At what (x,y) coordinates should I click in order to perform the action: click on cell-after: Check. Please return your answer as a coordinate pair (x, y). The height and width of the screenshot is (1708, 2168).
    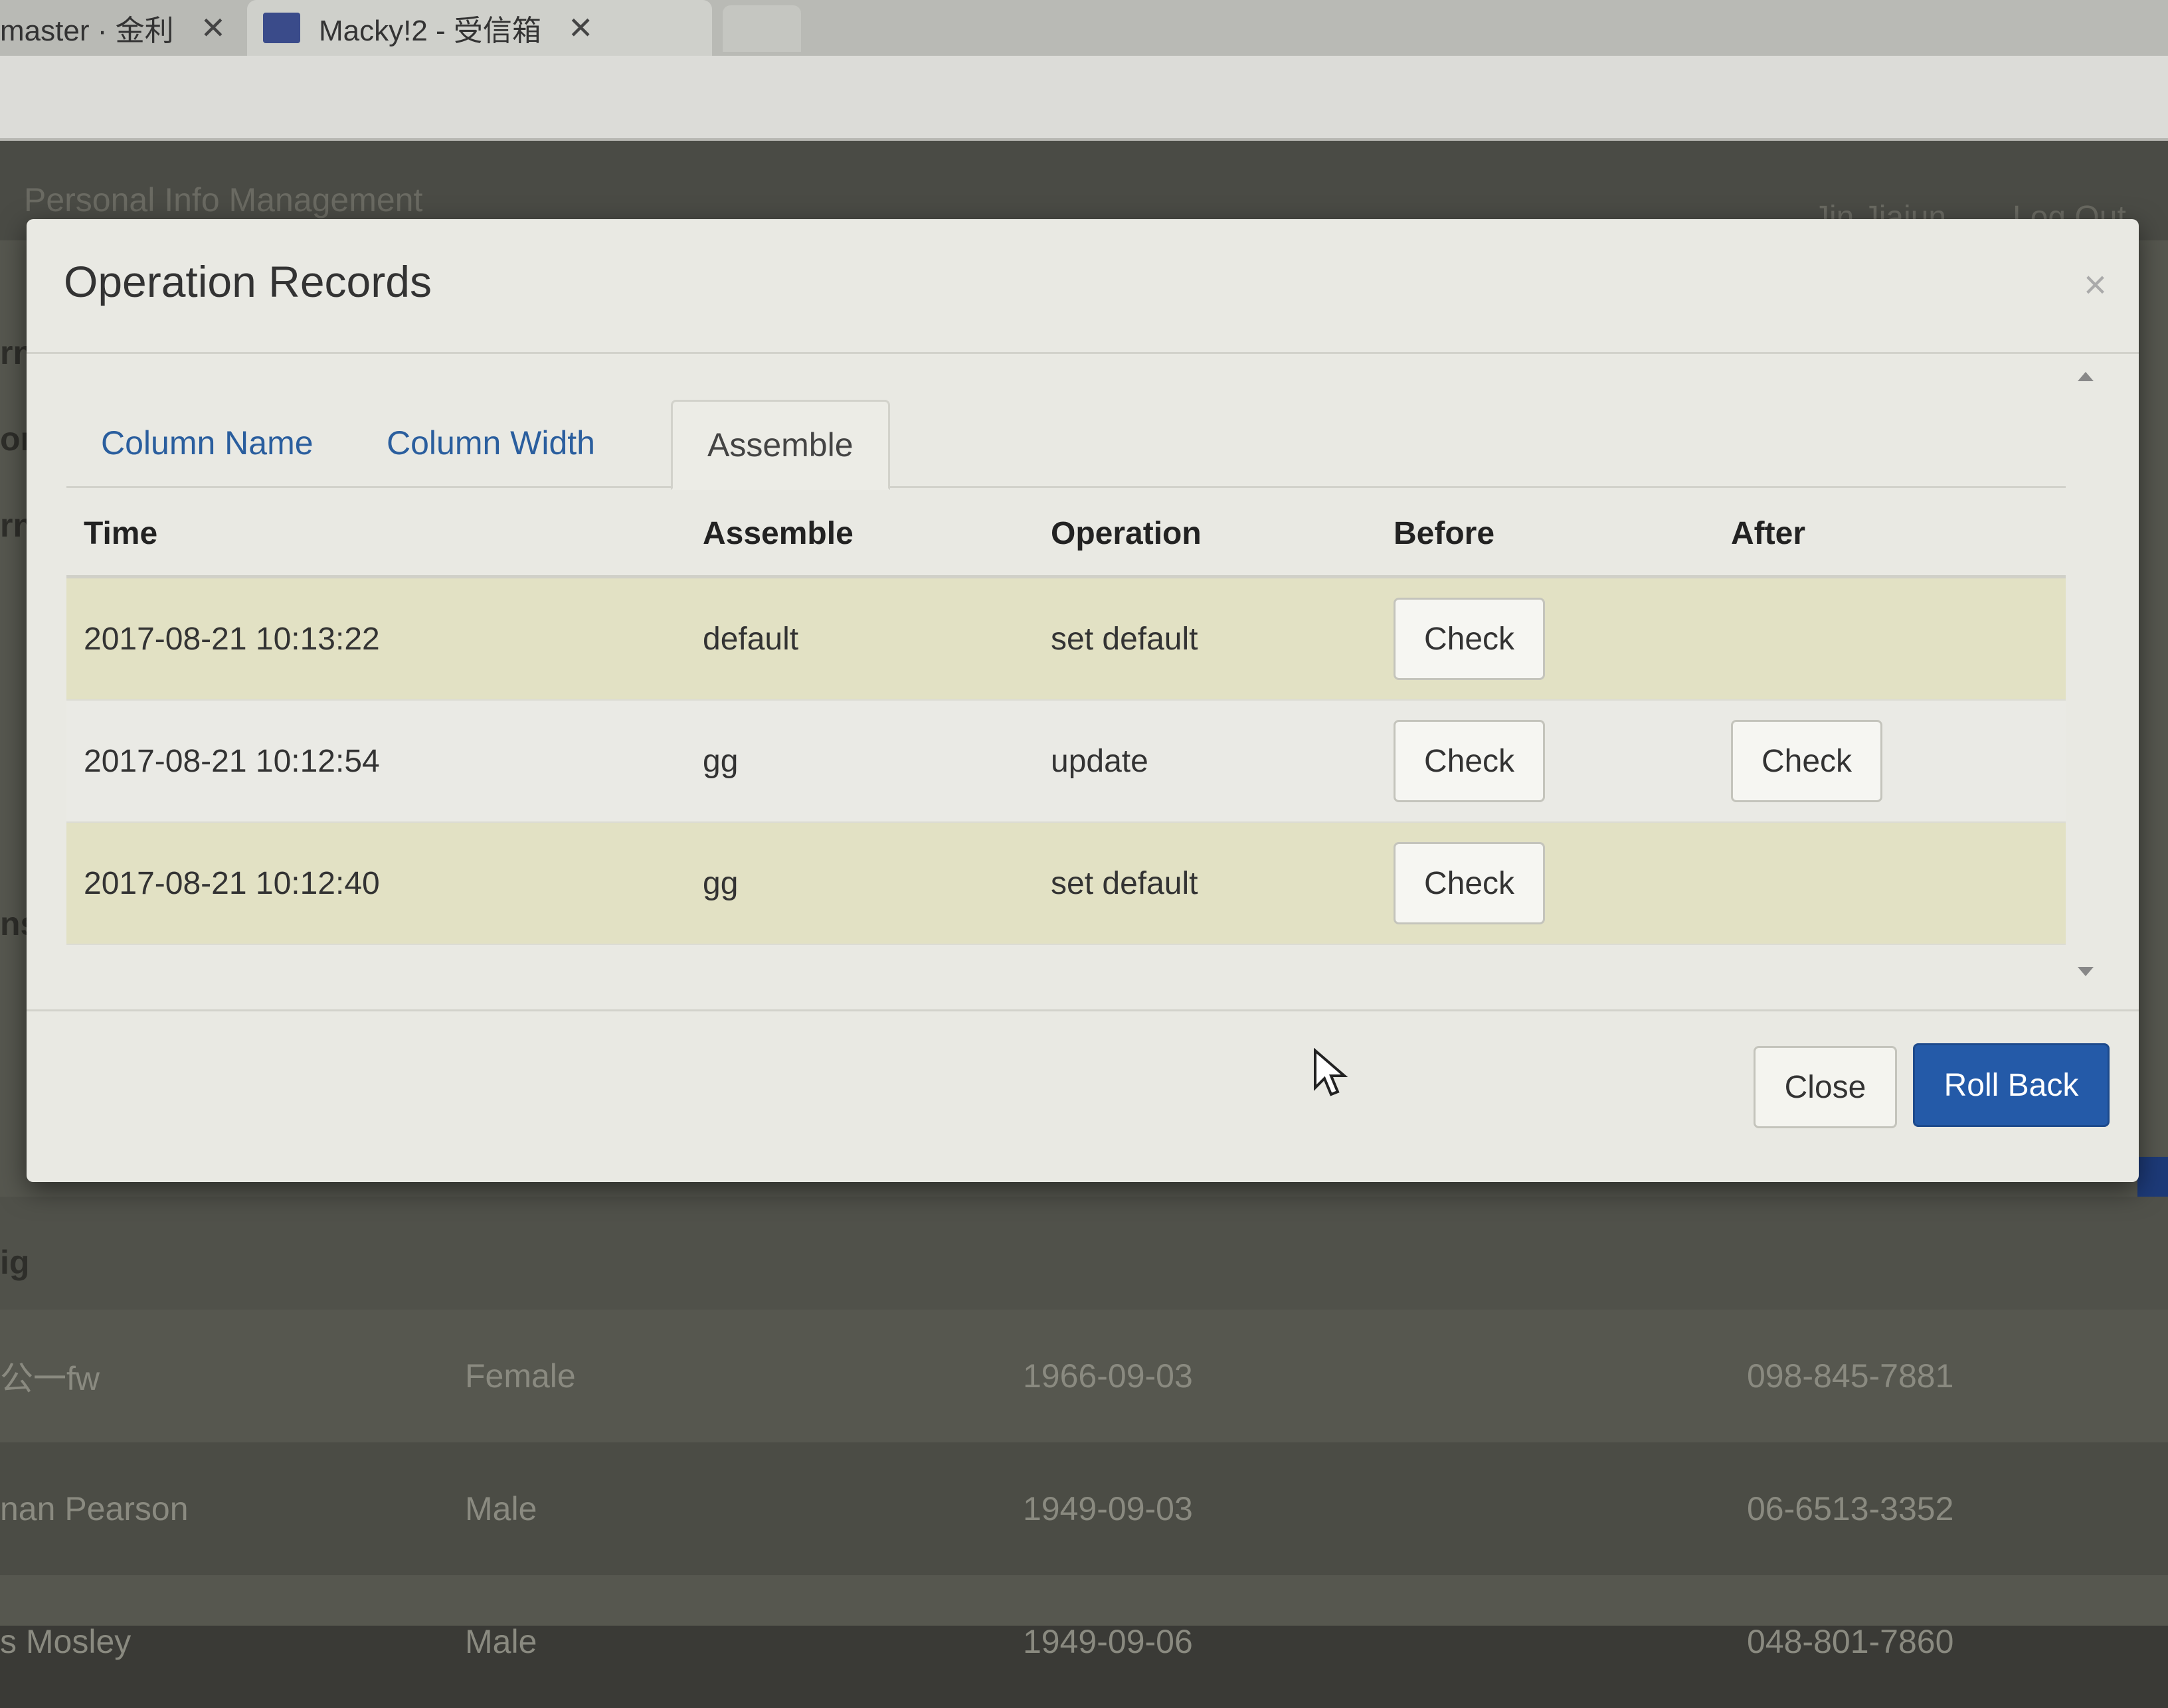
    Looking at the image, I should click on (1897, 761).